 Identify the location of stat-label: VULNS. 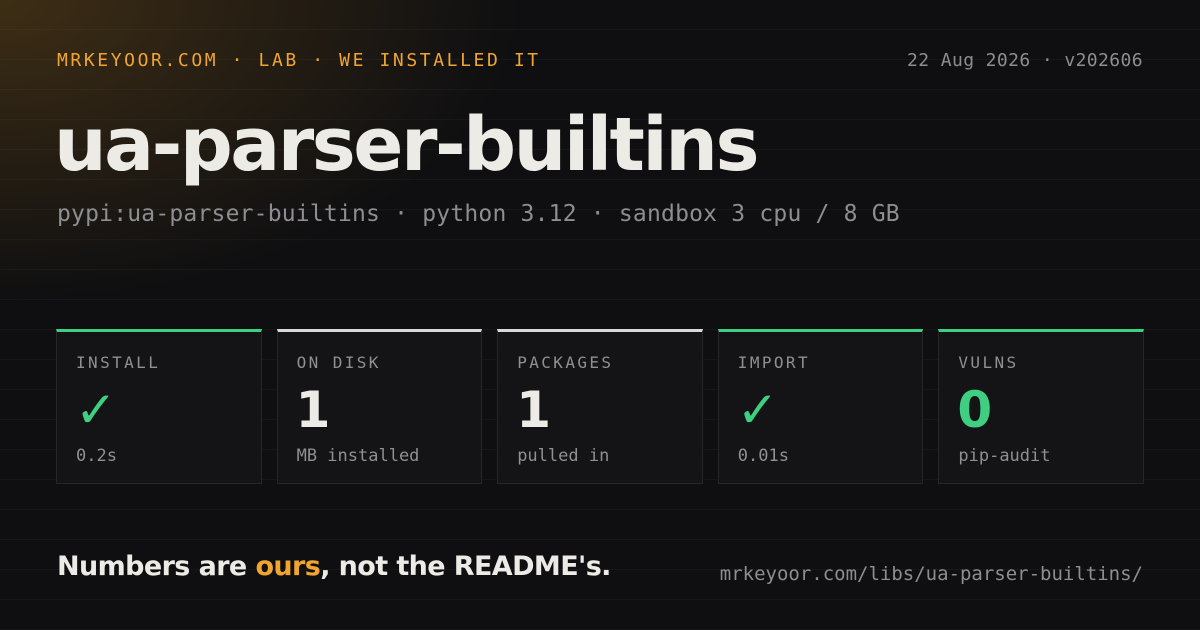
(988, 362).